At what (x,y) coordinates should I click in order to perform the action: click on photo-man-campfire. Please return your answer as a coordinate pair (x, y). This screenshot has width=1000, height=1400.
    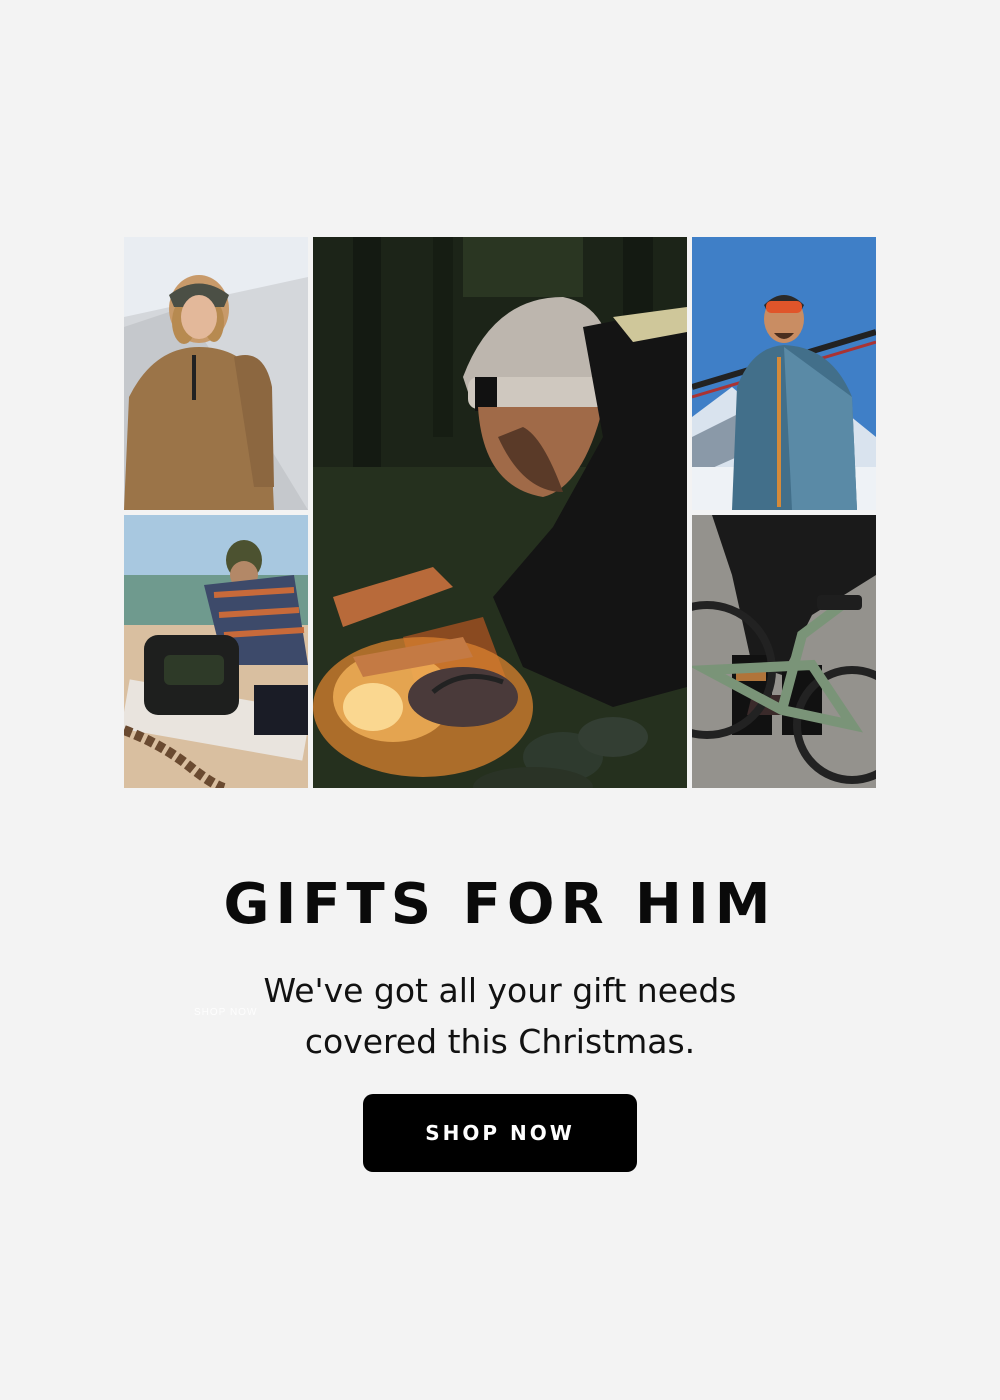
    Looking at the image, I should click on (500, 512).